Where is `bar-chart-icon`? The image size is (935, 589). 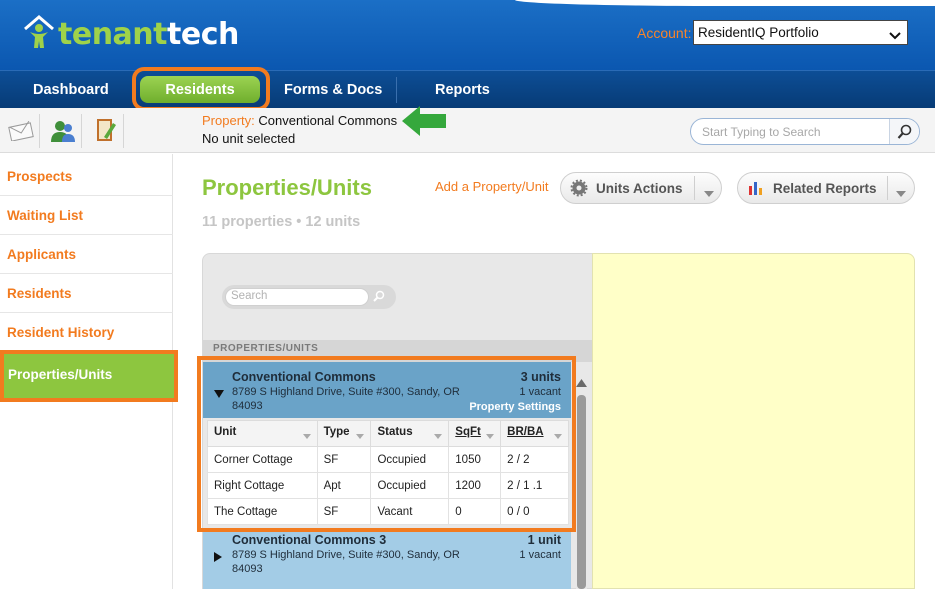
bar-chart-icon is located at coordinates (756, 188).